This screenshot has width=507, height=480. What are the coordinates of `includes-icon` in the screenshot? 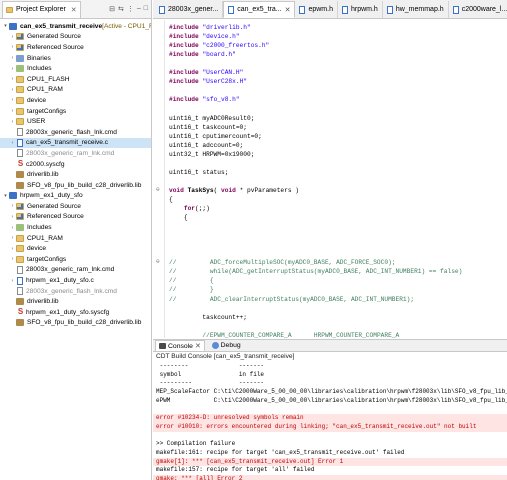 It's located at (20, 69).